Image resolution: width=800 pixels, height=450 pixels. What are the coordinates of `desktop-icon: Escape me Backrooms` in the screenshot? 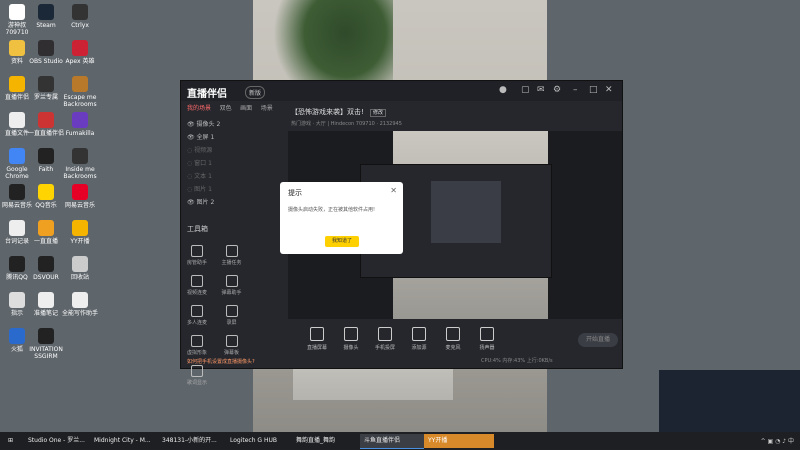 It's located at (80, 92).